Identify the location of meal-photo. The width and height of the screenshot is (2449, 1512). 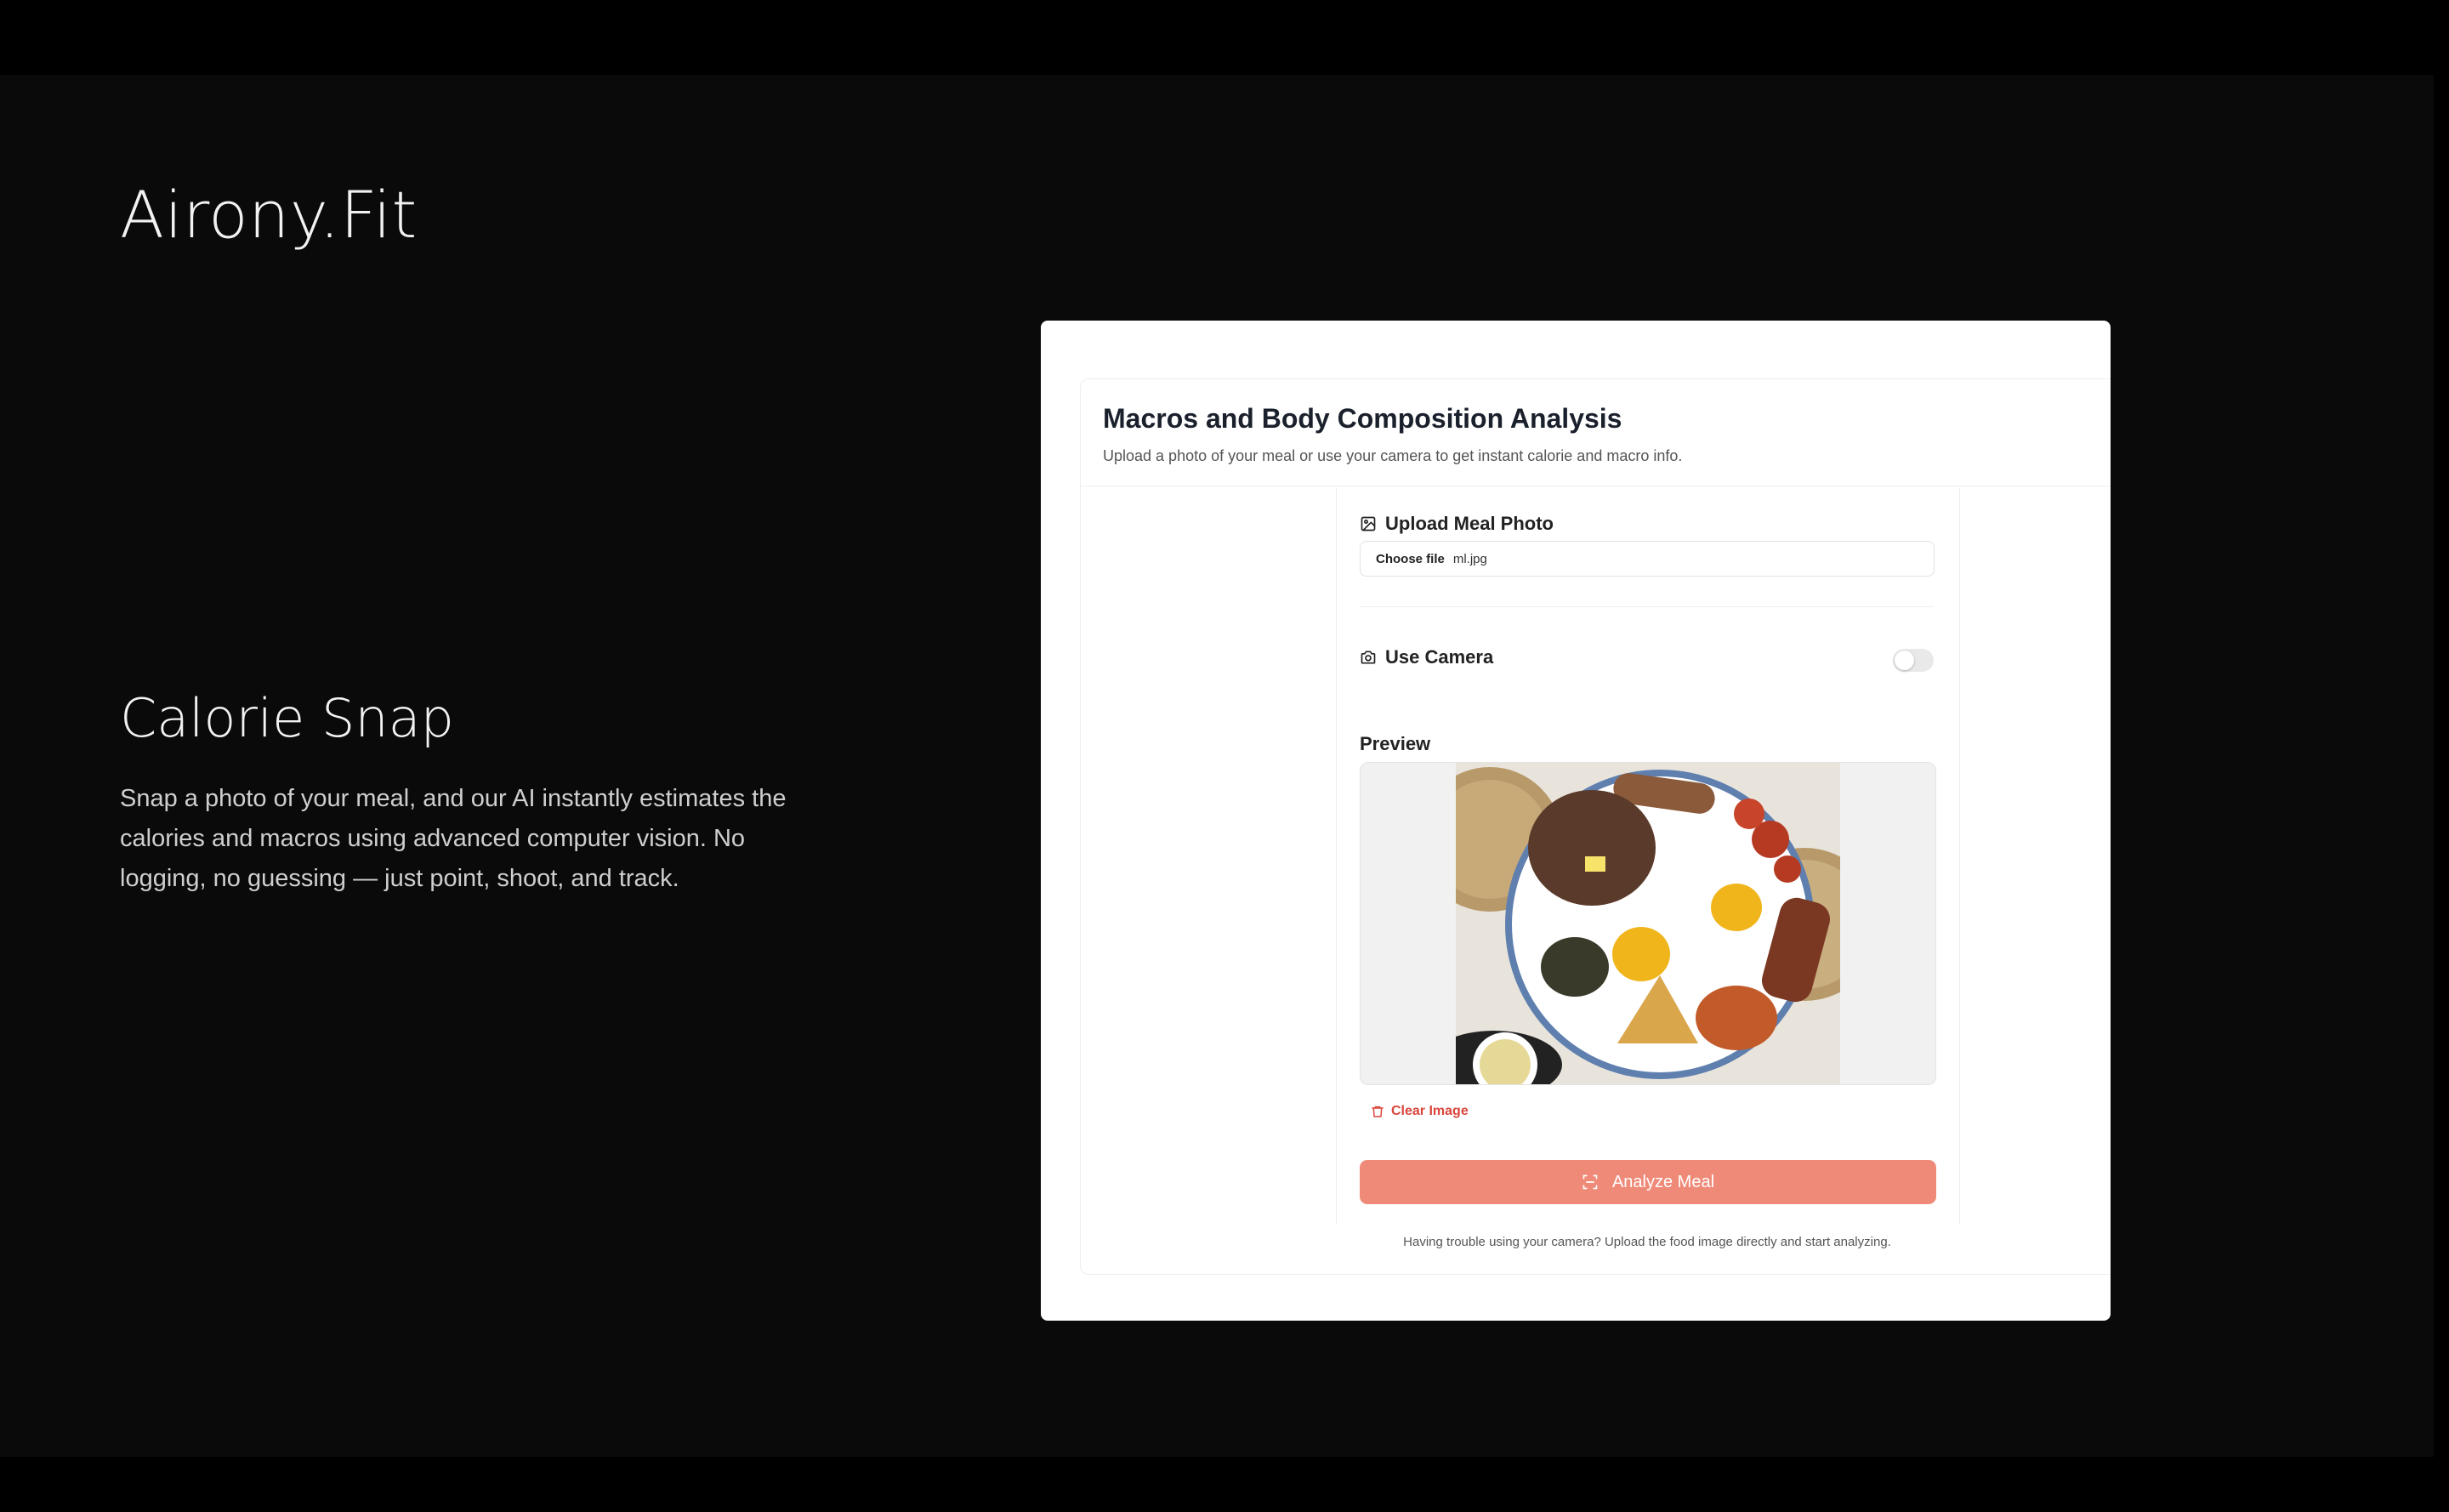
(1648, 923).